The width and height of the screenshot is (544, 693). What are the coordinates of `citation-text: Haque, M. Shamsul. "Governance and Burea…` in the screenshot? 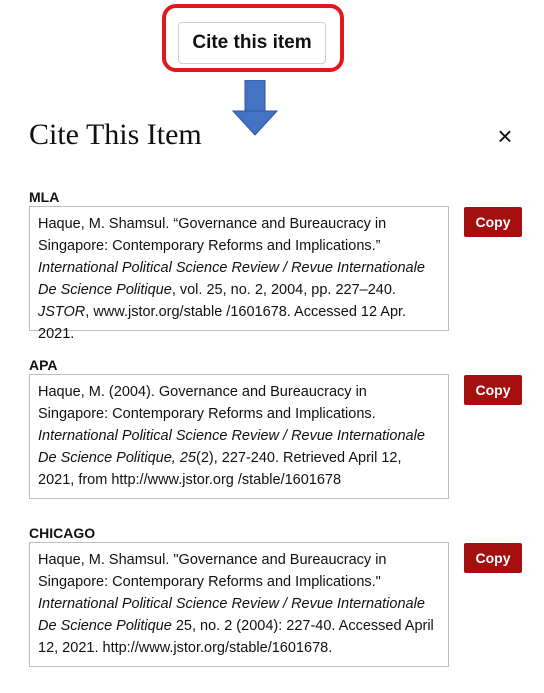 It's located at (212, 571).